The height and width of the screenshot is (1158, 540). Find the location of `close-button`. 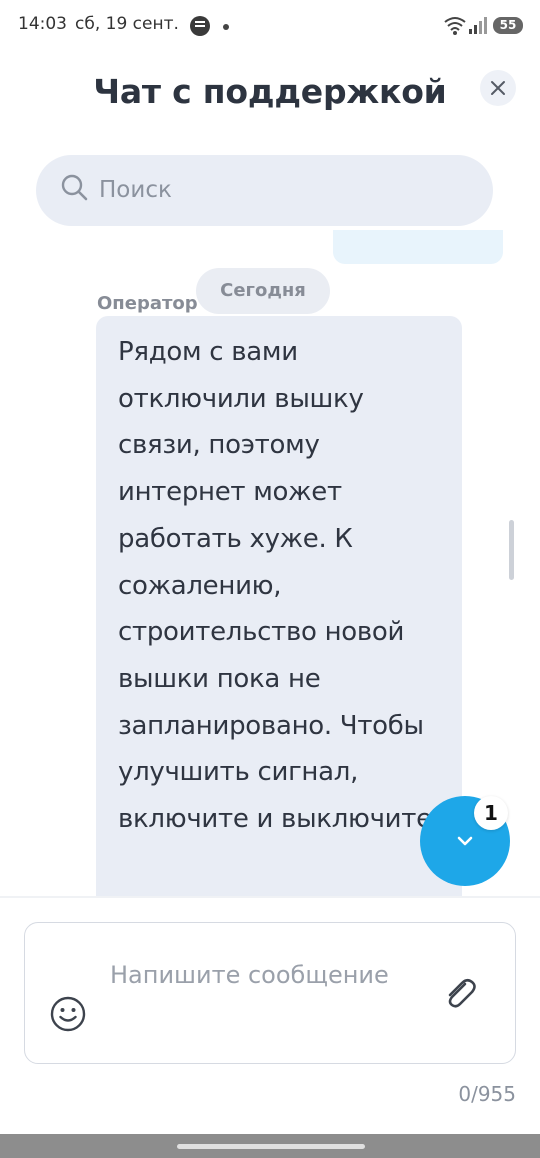

close-button is located at coordinates (498, 88).